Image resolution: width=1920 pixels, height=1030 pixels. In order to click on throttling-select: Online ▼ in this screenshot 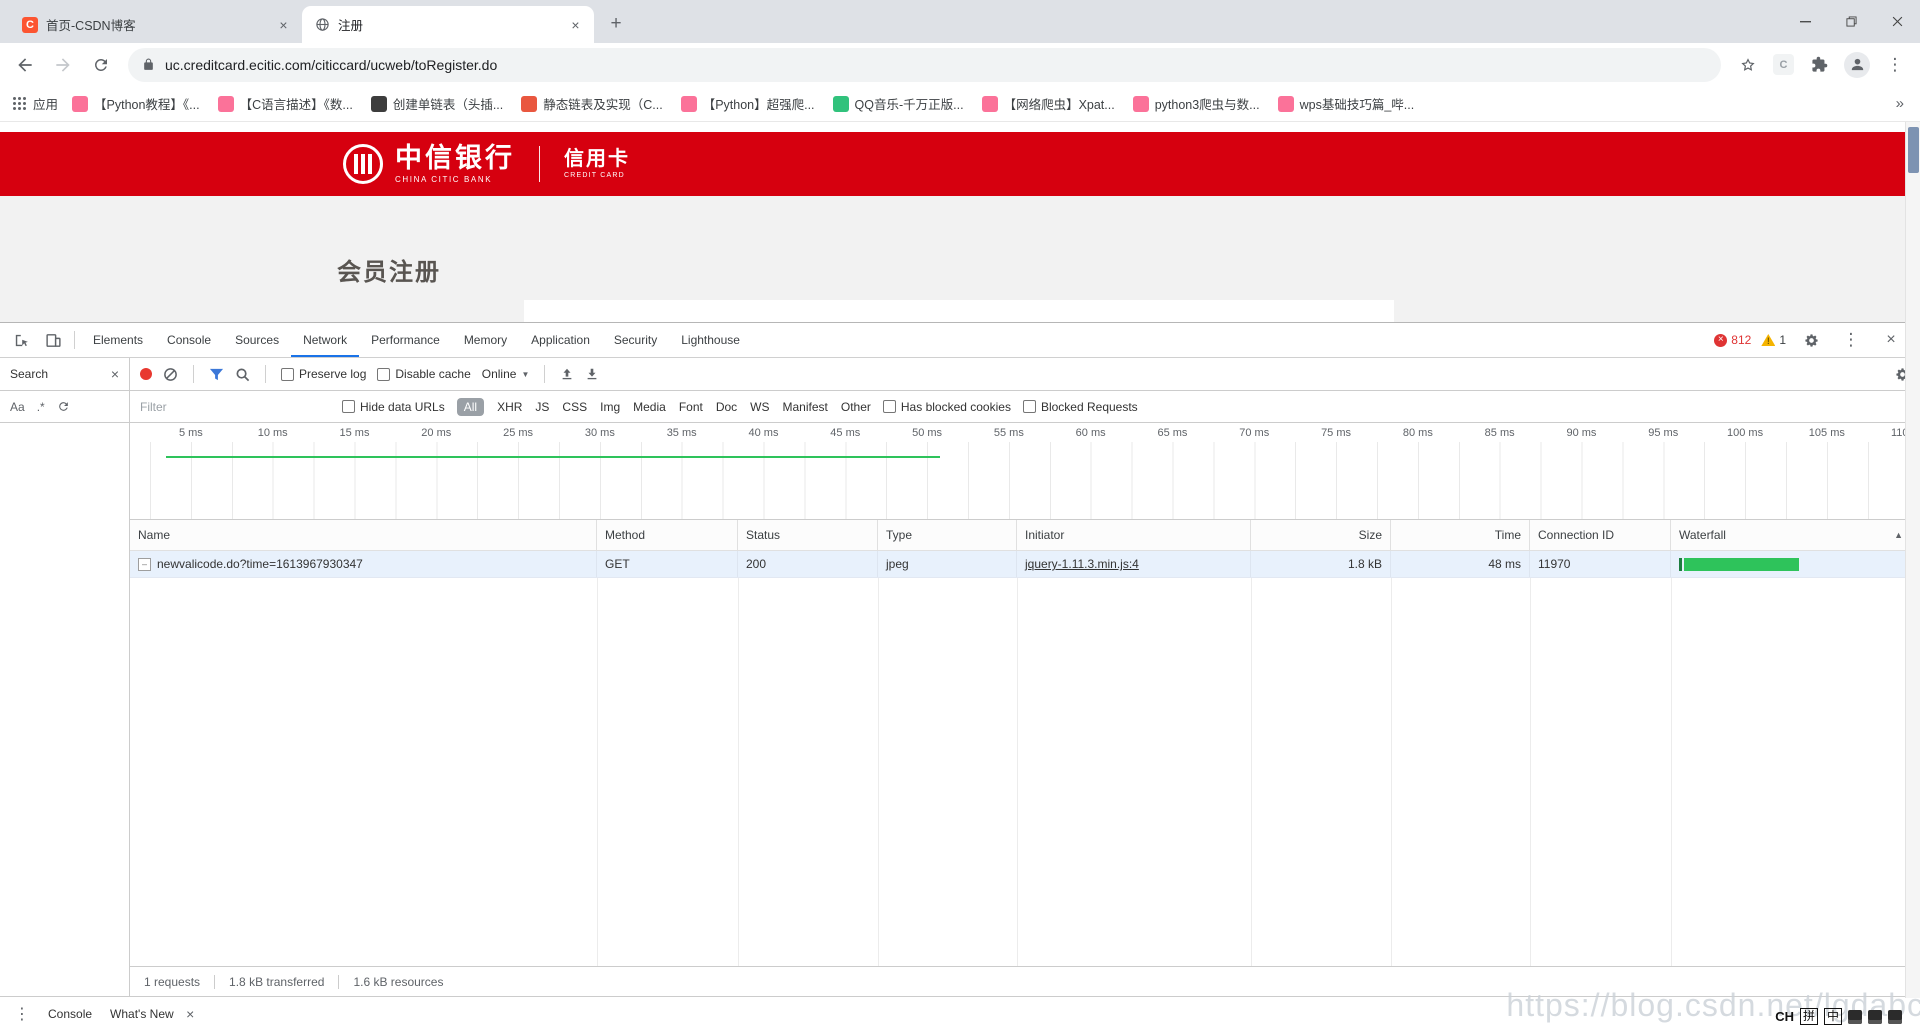, I will do `click(506, 374)`.